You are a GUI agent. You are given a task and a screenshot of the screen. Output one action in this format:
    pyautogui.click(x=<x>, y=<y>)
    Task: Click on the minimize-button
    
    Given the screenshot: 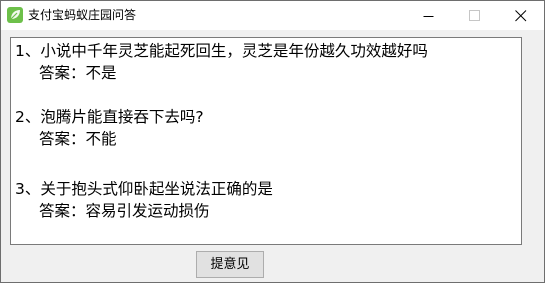 What is the action you would take?
    pyautogui.click(x=429, y=15)
    